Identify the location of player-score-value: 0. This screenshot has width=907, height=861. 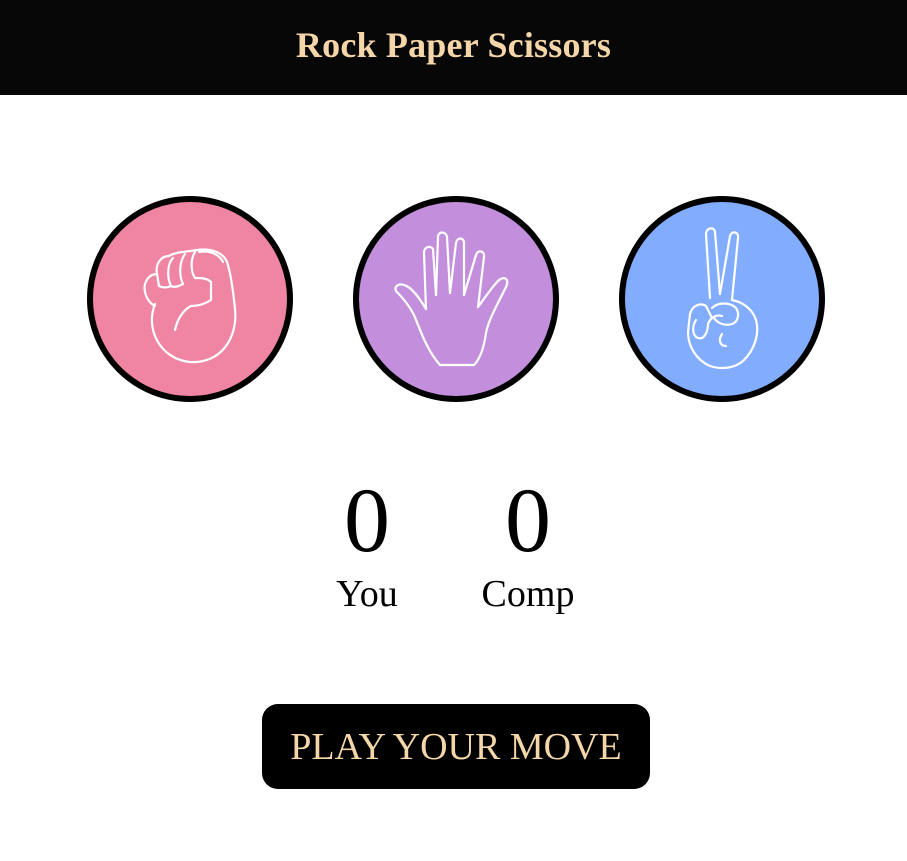
(367, 520).